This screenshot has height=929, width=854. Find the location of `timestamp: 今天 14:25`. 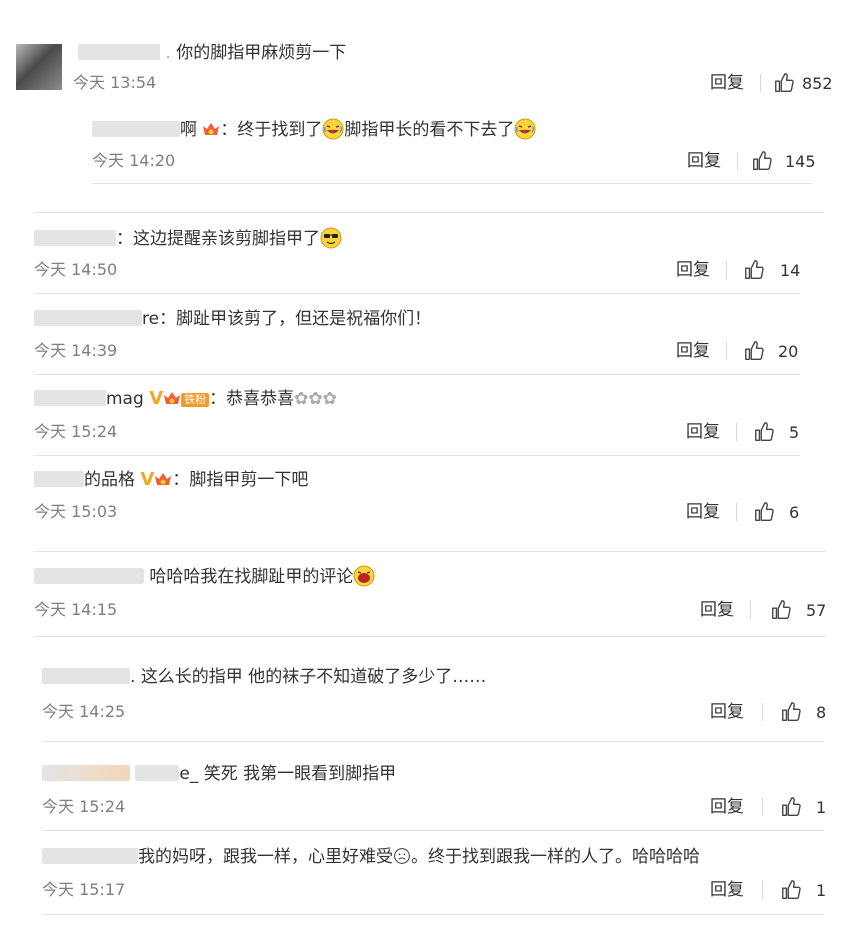

timestamp: 今天 14:25 is located at coordinates (84, 711).